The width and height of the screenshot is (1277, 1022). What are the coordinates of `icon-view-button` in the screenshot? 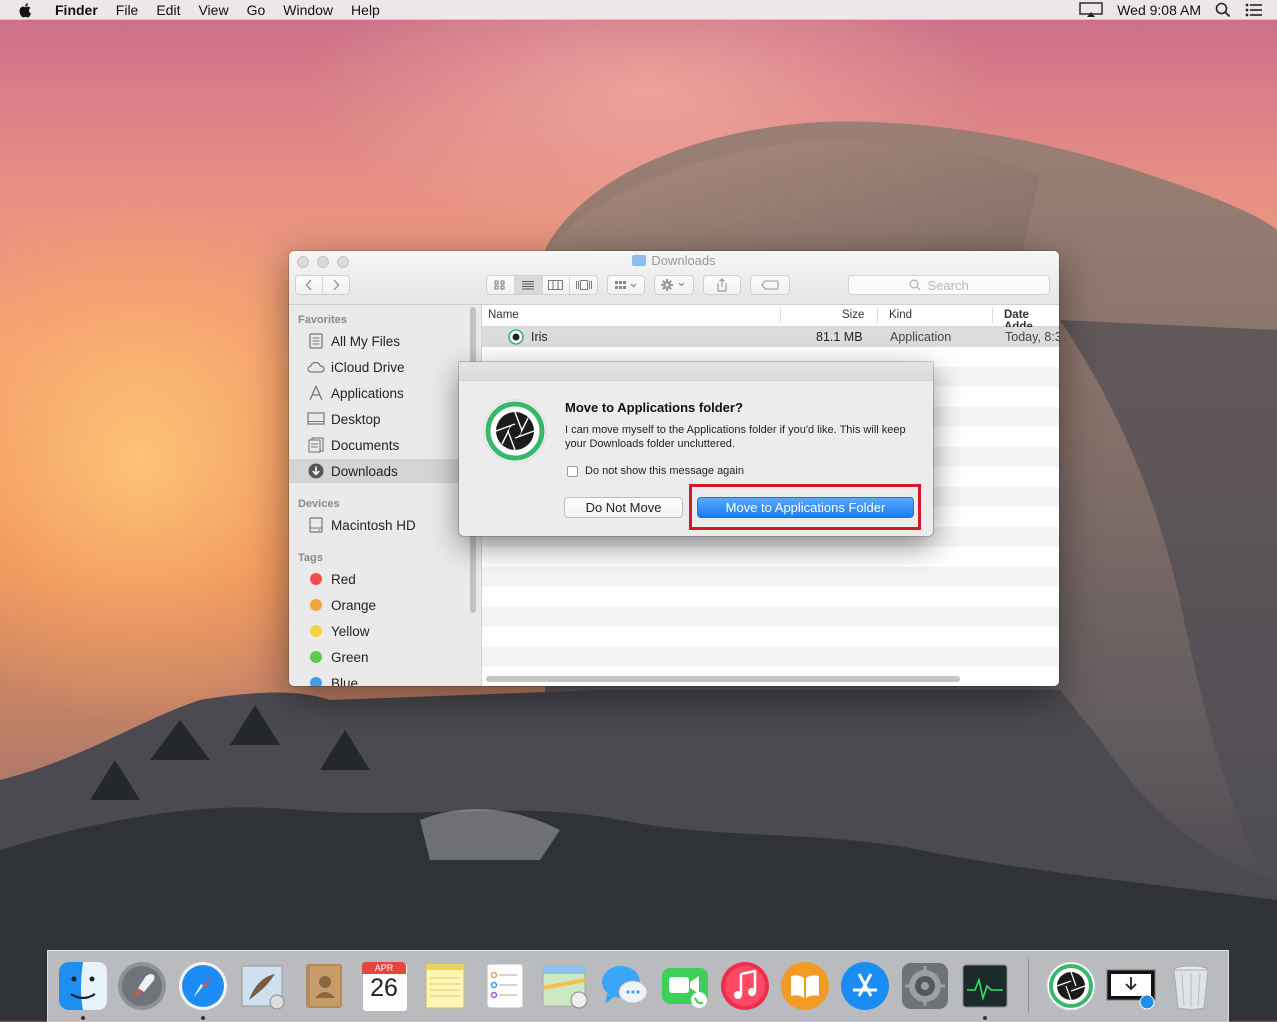 It's located at (501, 285).